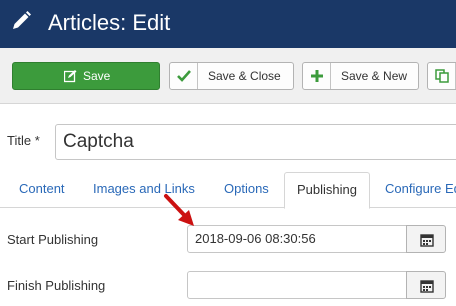 This screenshot has height=306, width=456. What do you see at coordinates (56, 285) in the screenshot?
I see `finish-publishing-label: Finish Publishing` at bounding box center [56, 285].